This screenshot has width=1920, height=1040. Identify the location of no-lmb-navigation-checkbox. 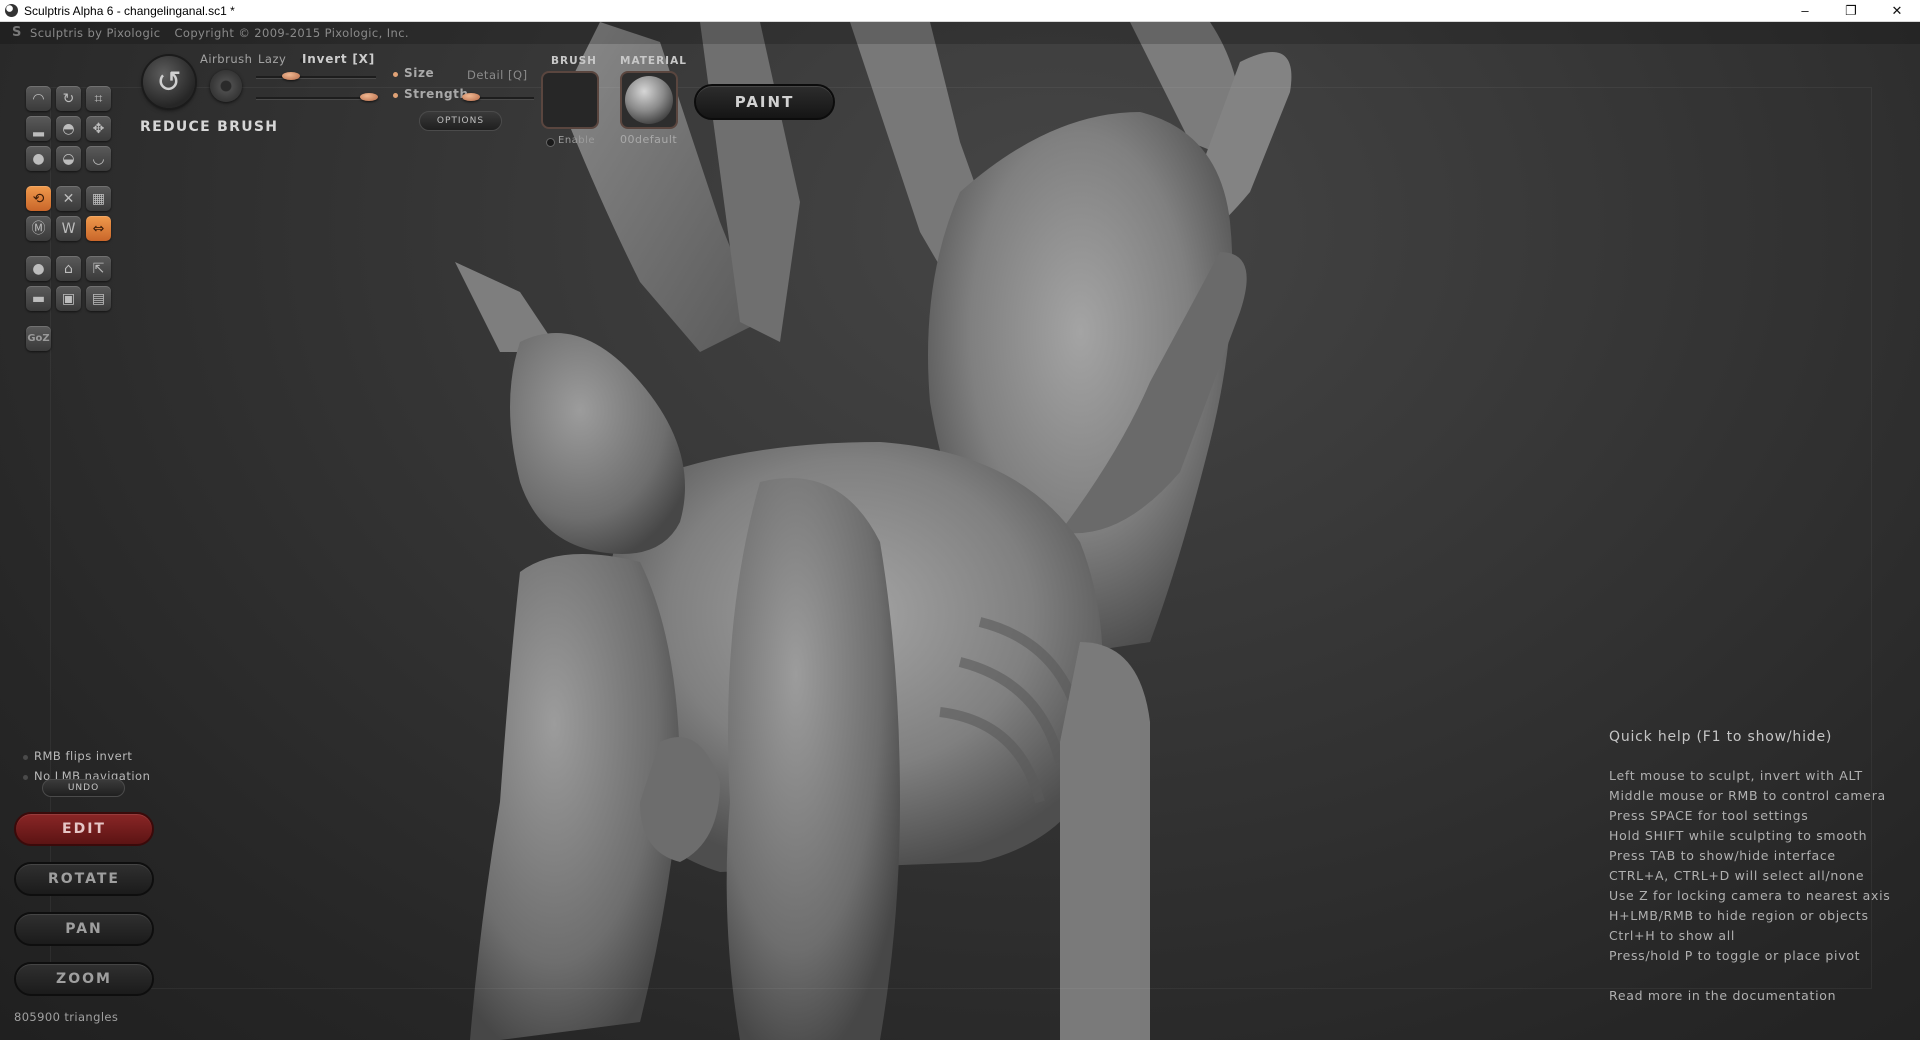
(25, 777).